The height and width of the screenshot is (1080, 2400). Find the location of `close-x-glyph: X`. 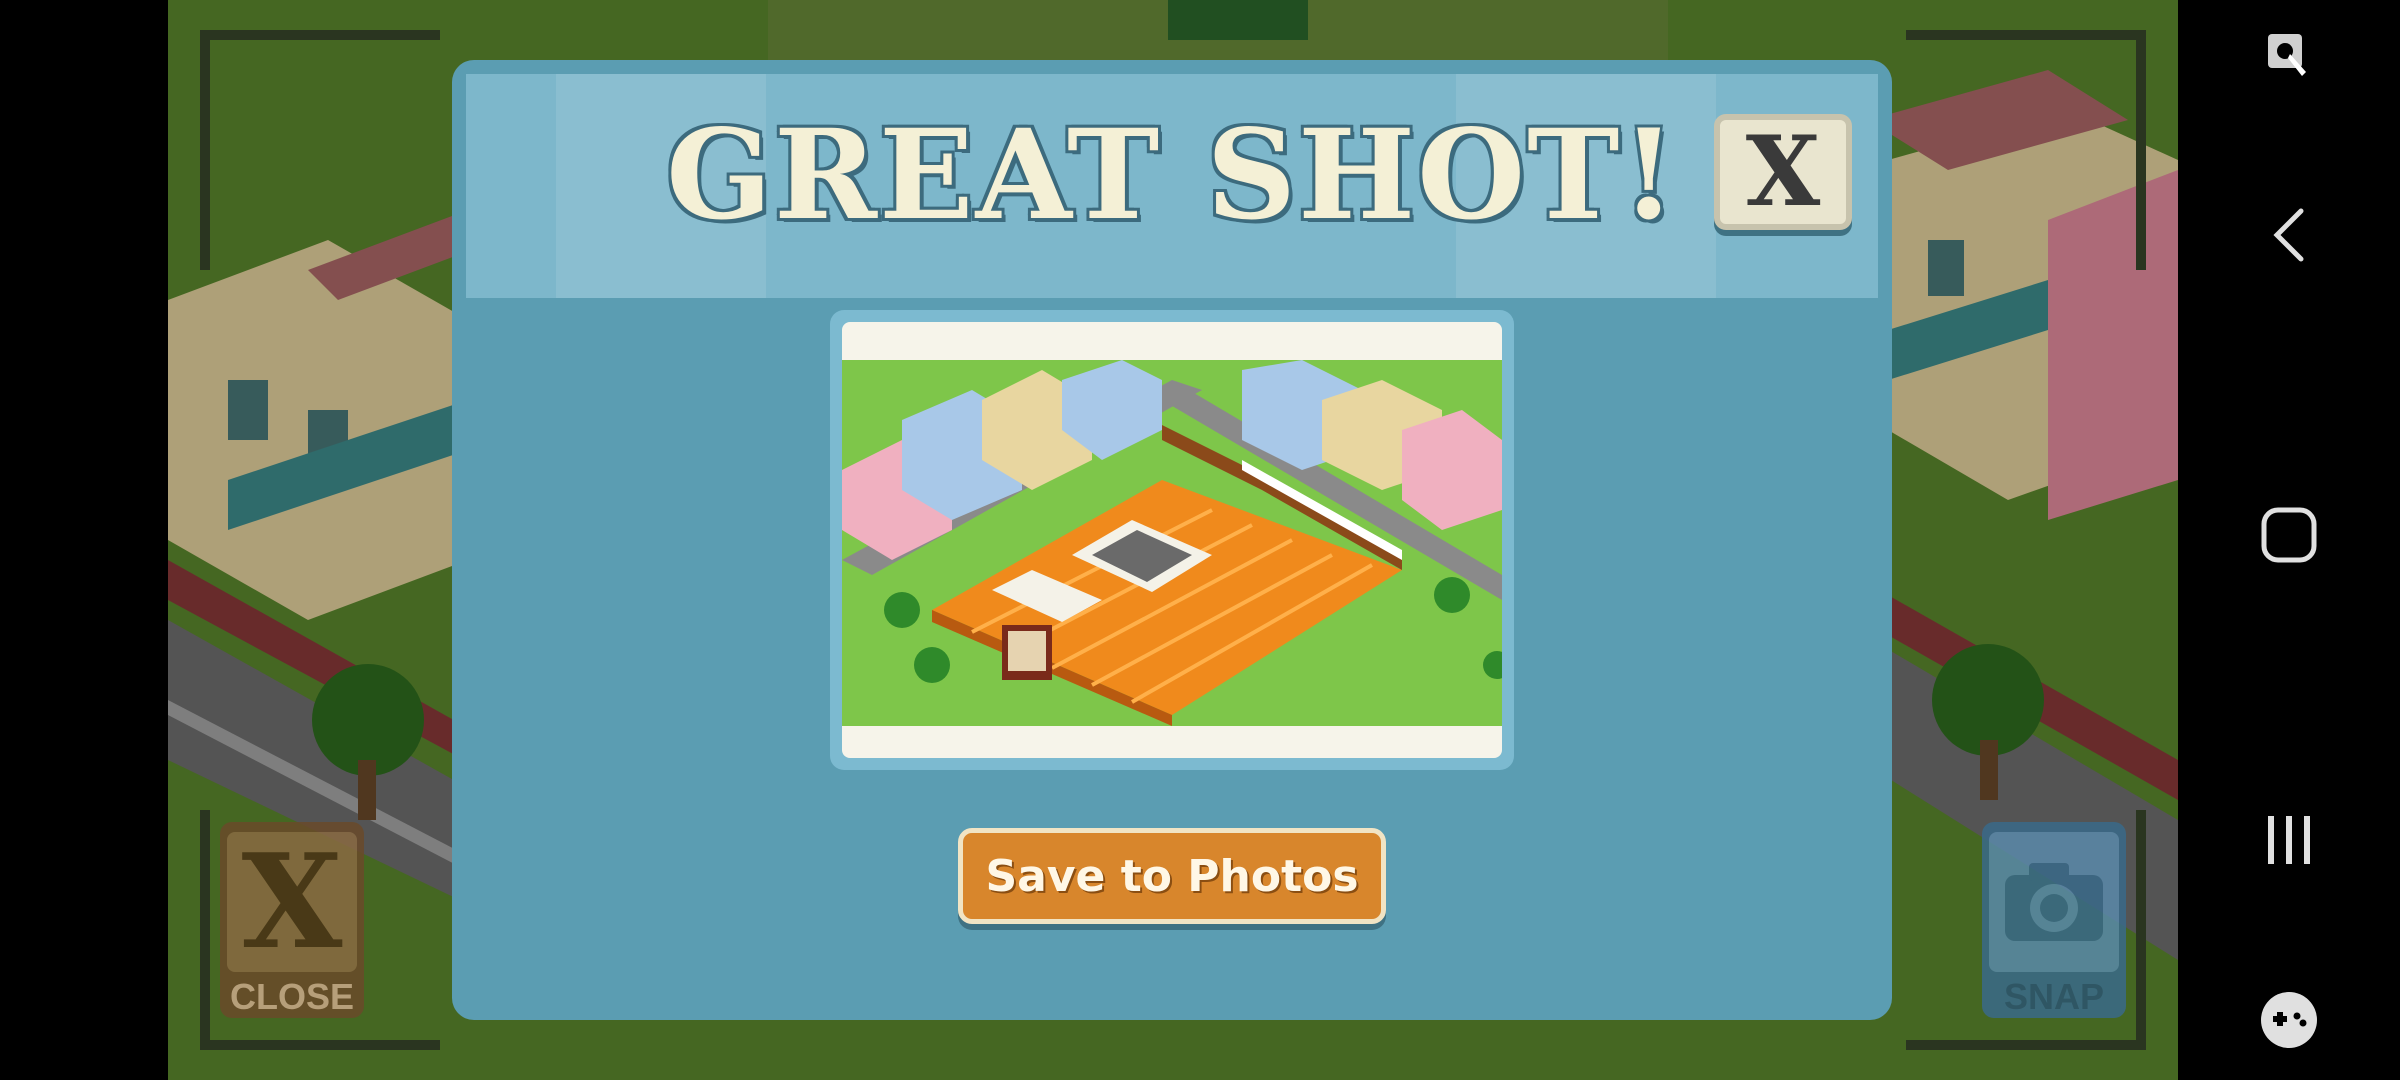

close-x-glyph: X is located at coordinates (292, 901).